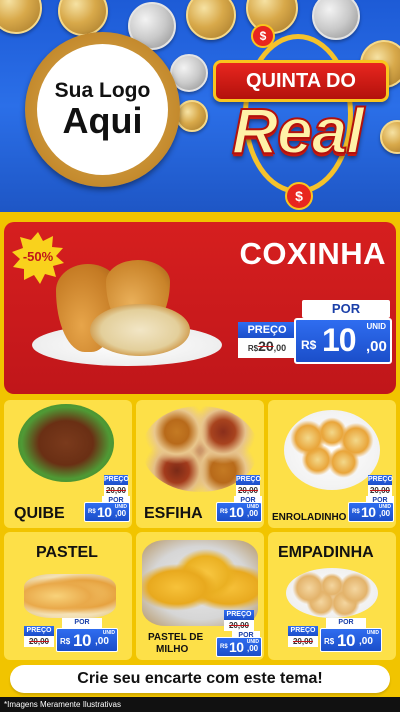 This screenshot has height=712, width=400. Describe the element at coordinates (66, 443) in the screenshot. I see `quibe-image` at that location.